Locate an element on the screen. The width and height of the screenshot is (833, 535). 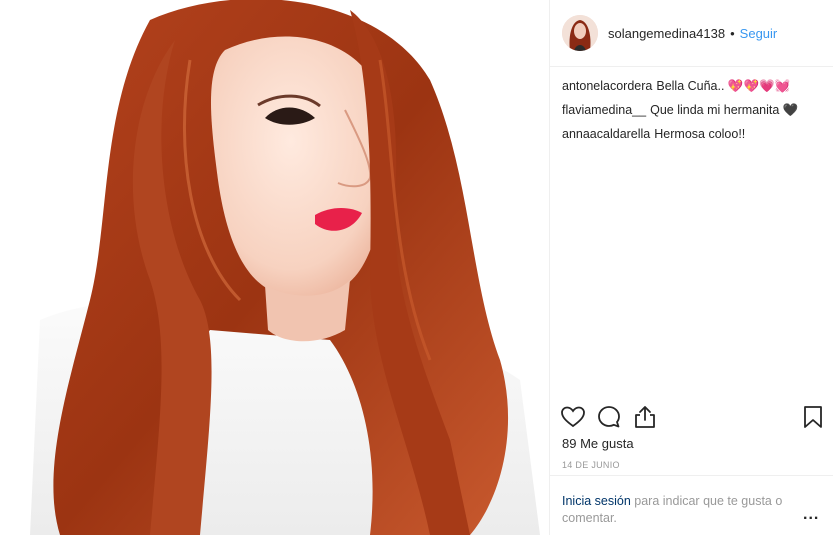
likes-count: 89 Me gusta is located at coordinates (598, 443).